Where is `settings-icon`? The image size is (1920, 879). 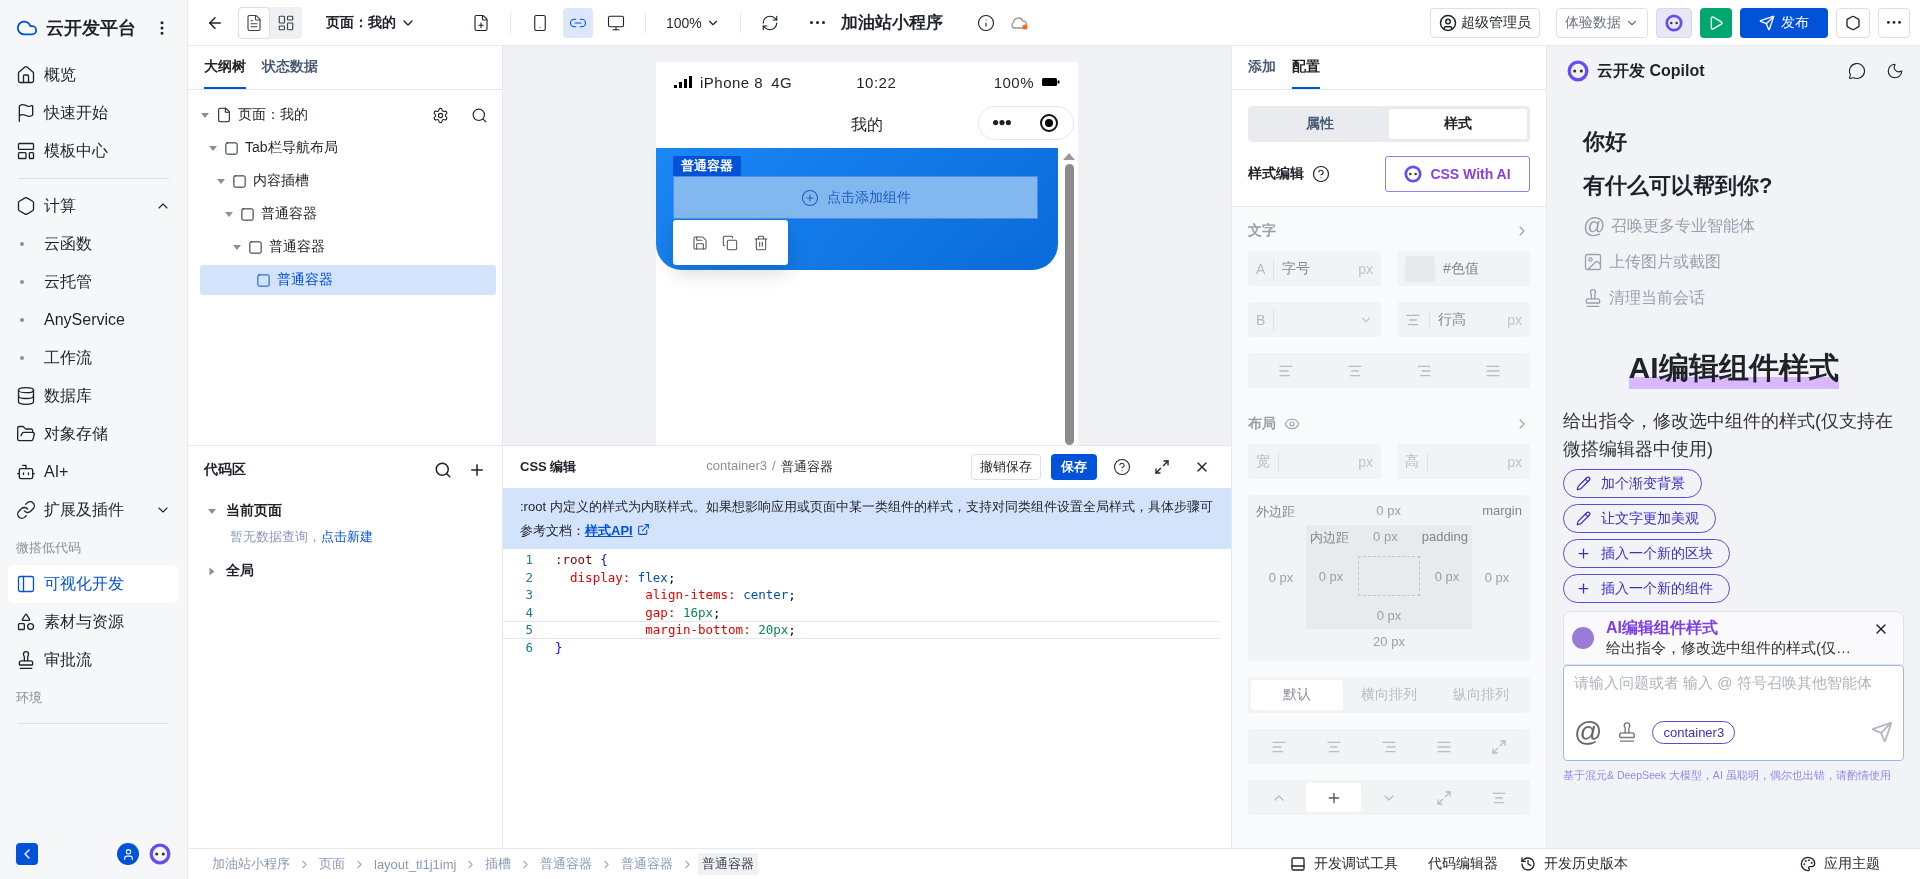 settings-icon is located at coordinates (1853, 22).